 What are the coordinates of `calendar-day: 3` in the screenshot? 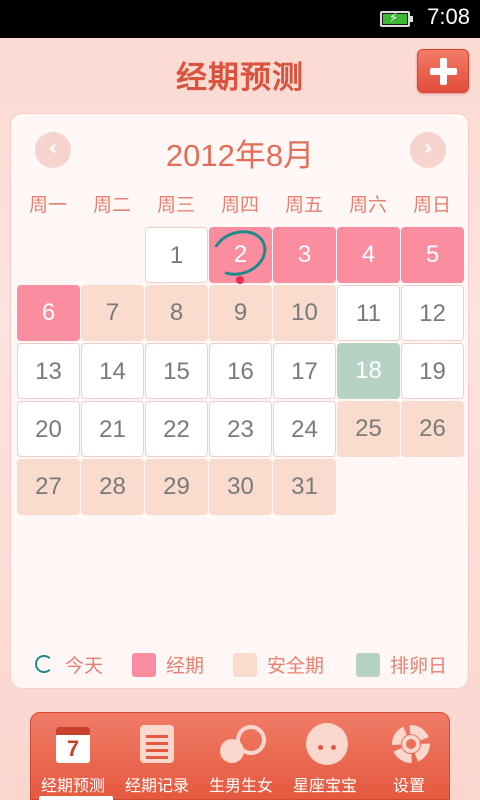 It's located at (304, 255).